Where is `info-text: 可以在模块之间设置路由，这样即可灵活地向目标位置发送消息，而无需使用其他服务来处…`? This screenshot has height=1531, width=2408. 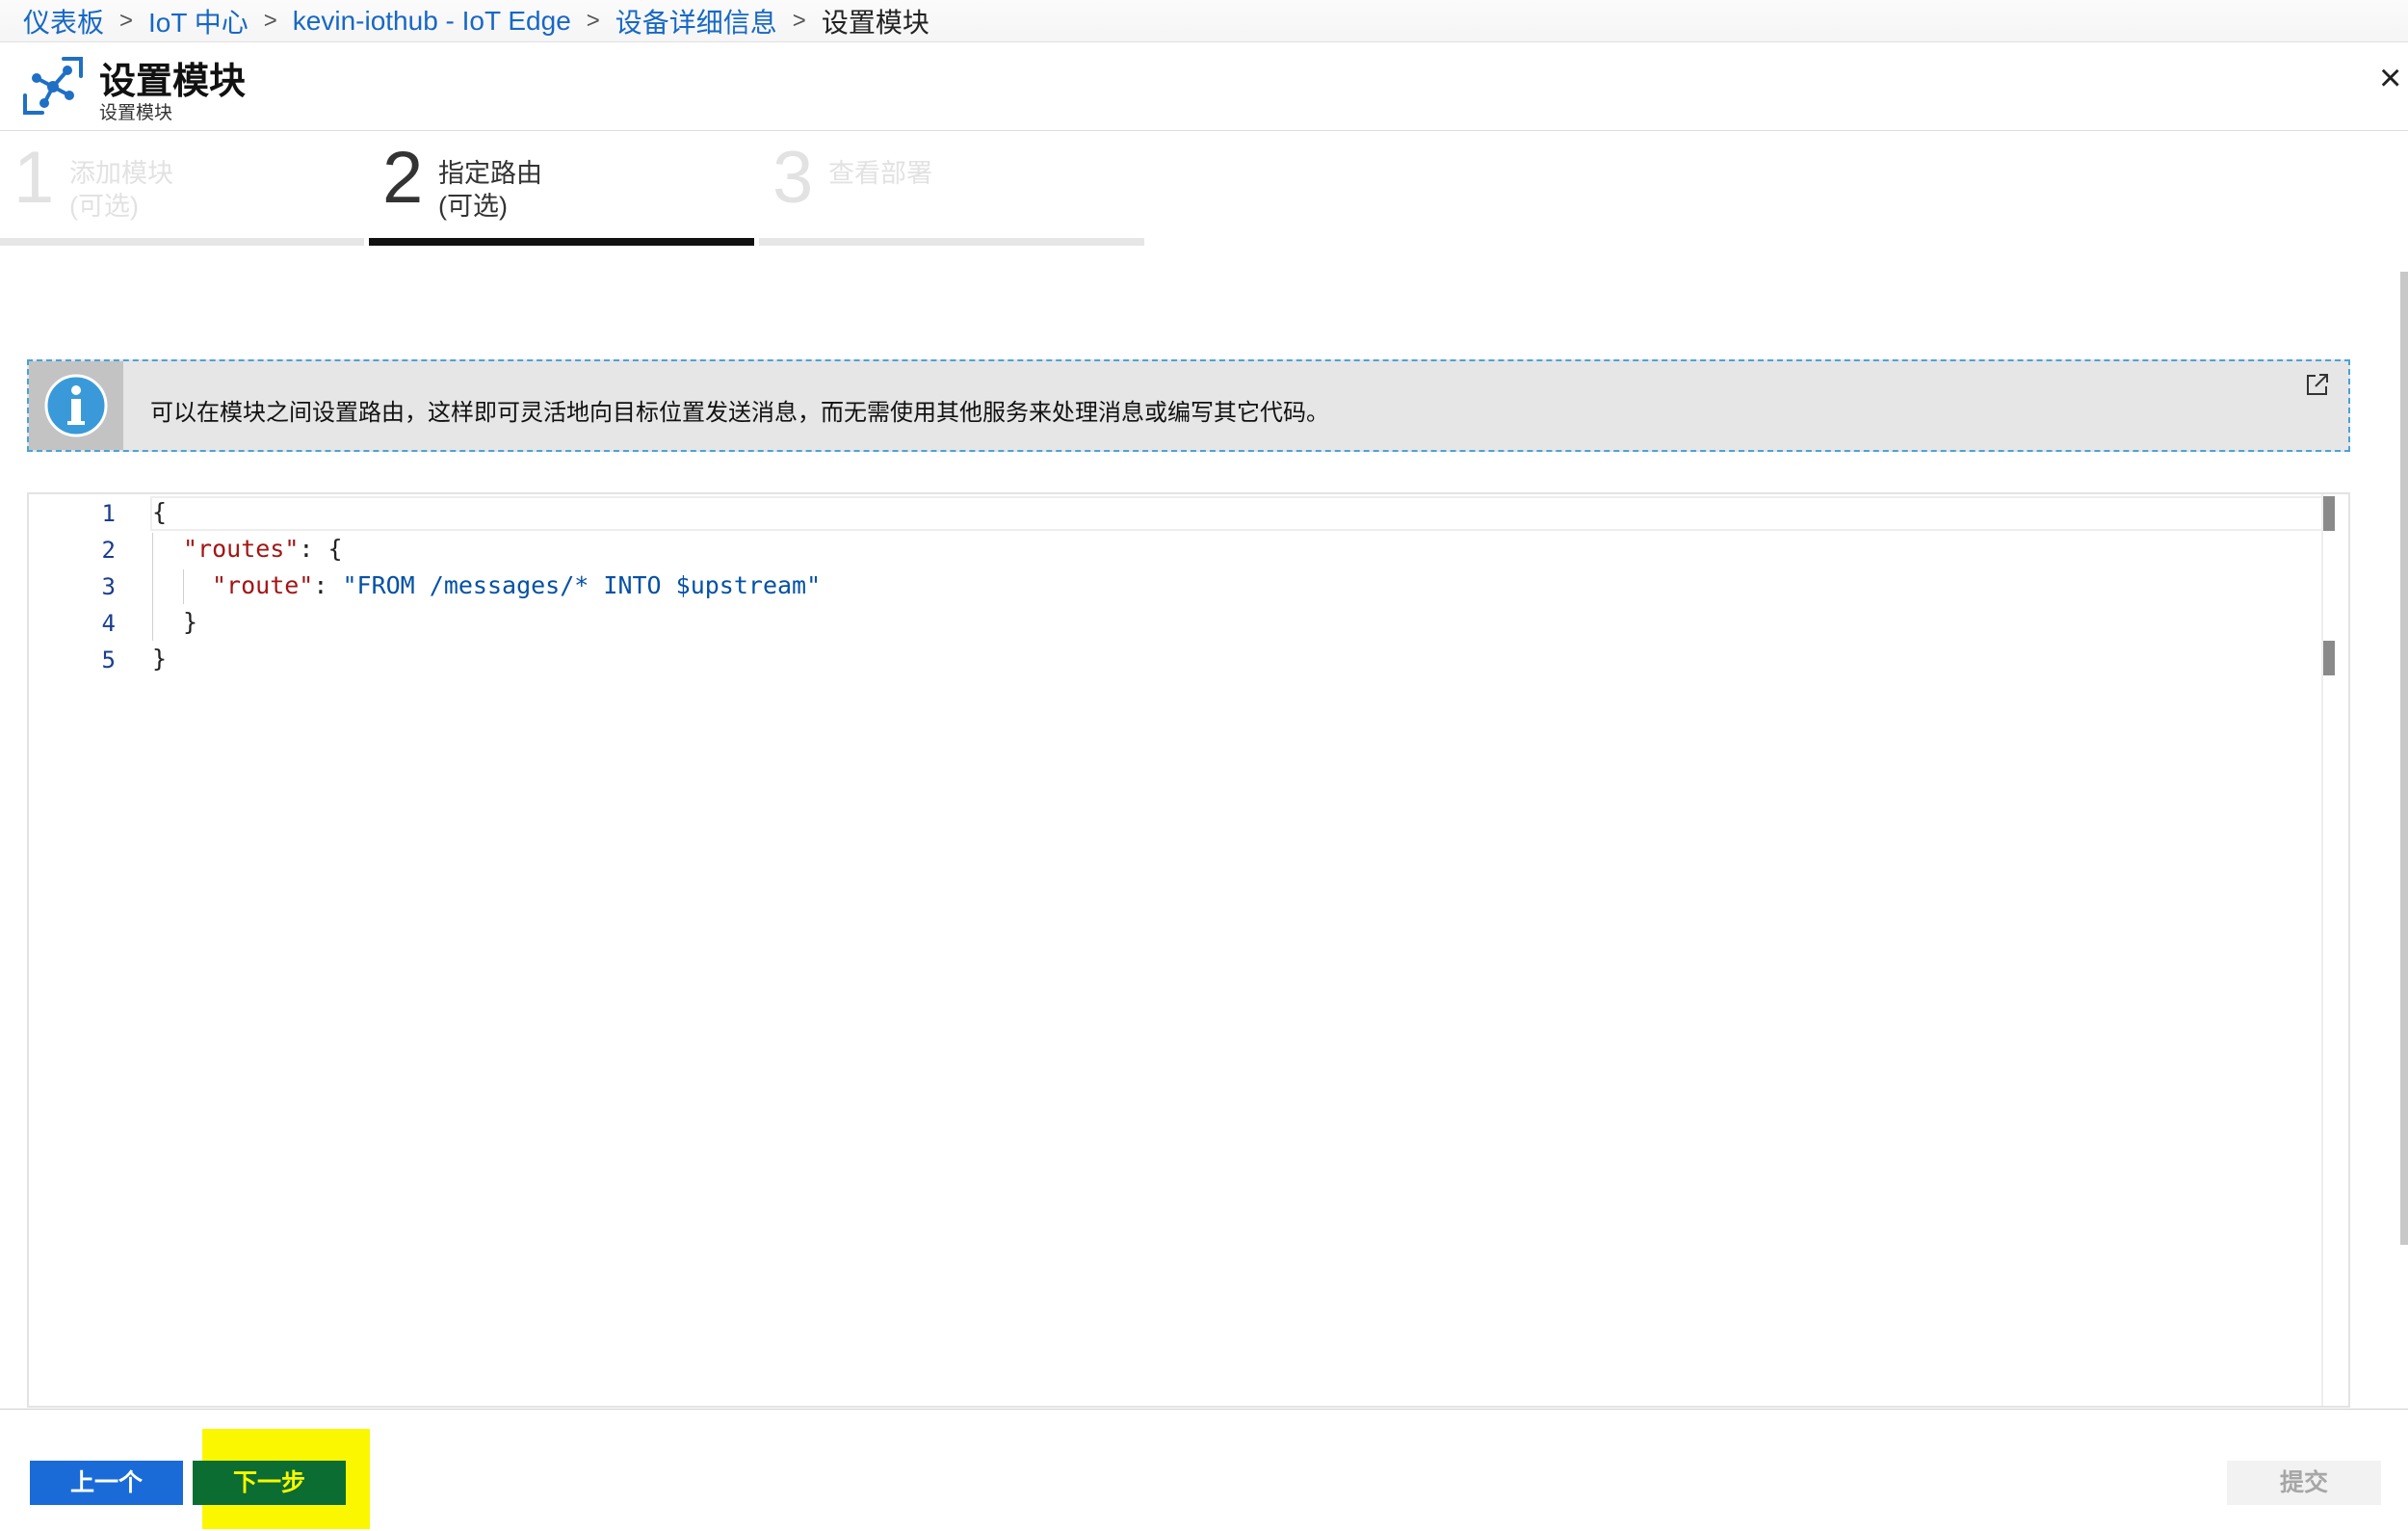
info-text: 可以在模块之间设置路由，这样即可灵活地向目标位置发送消息，而无需使用其他服务来处… is located at coordinates (739, 413).